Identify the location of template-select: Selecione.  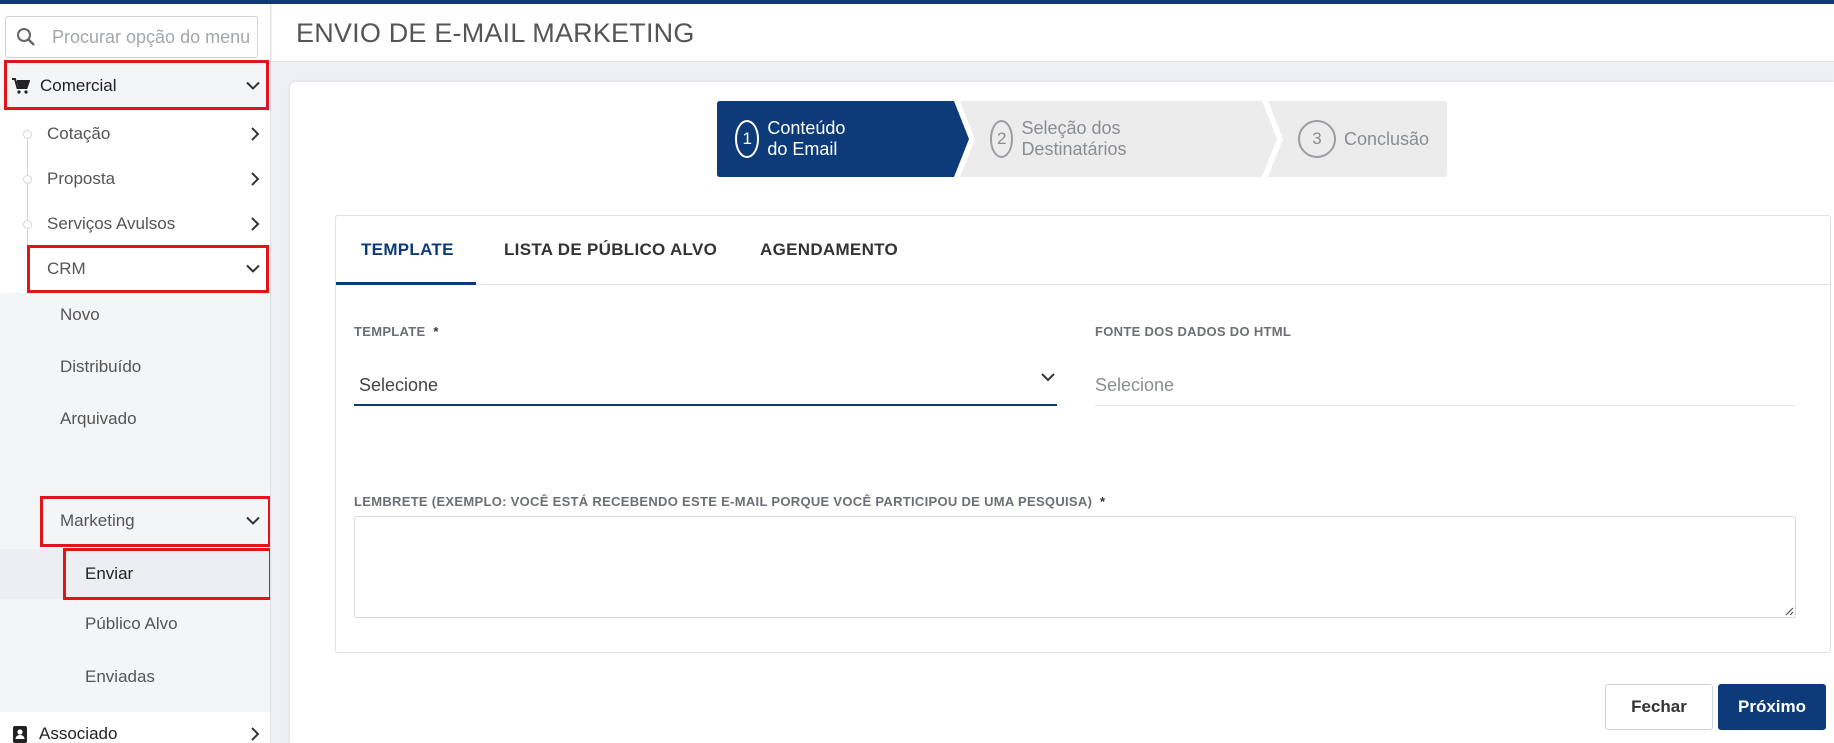
(705, 383).